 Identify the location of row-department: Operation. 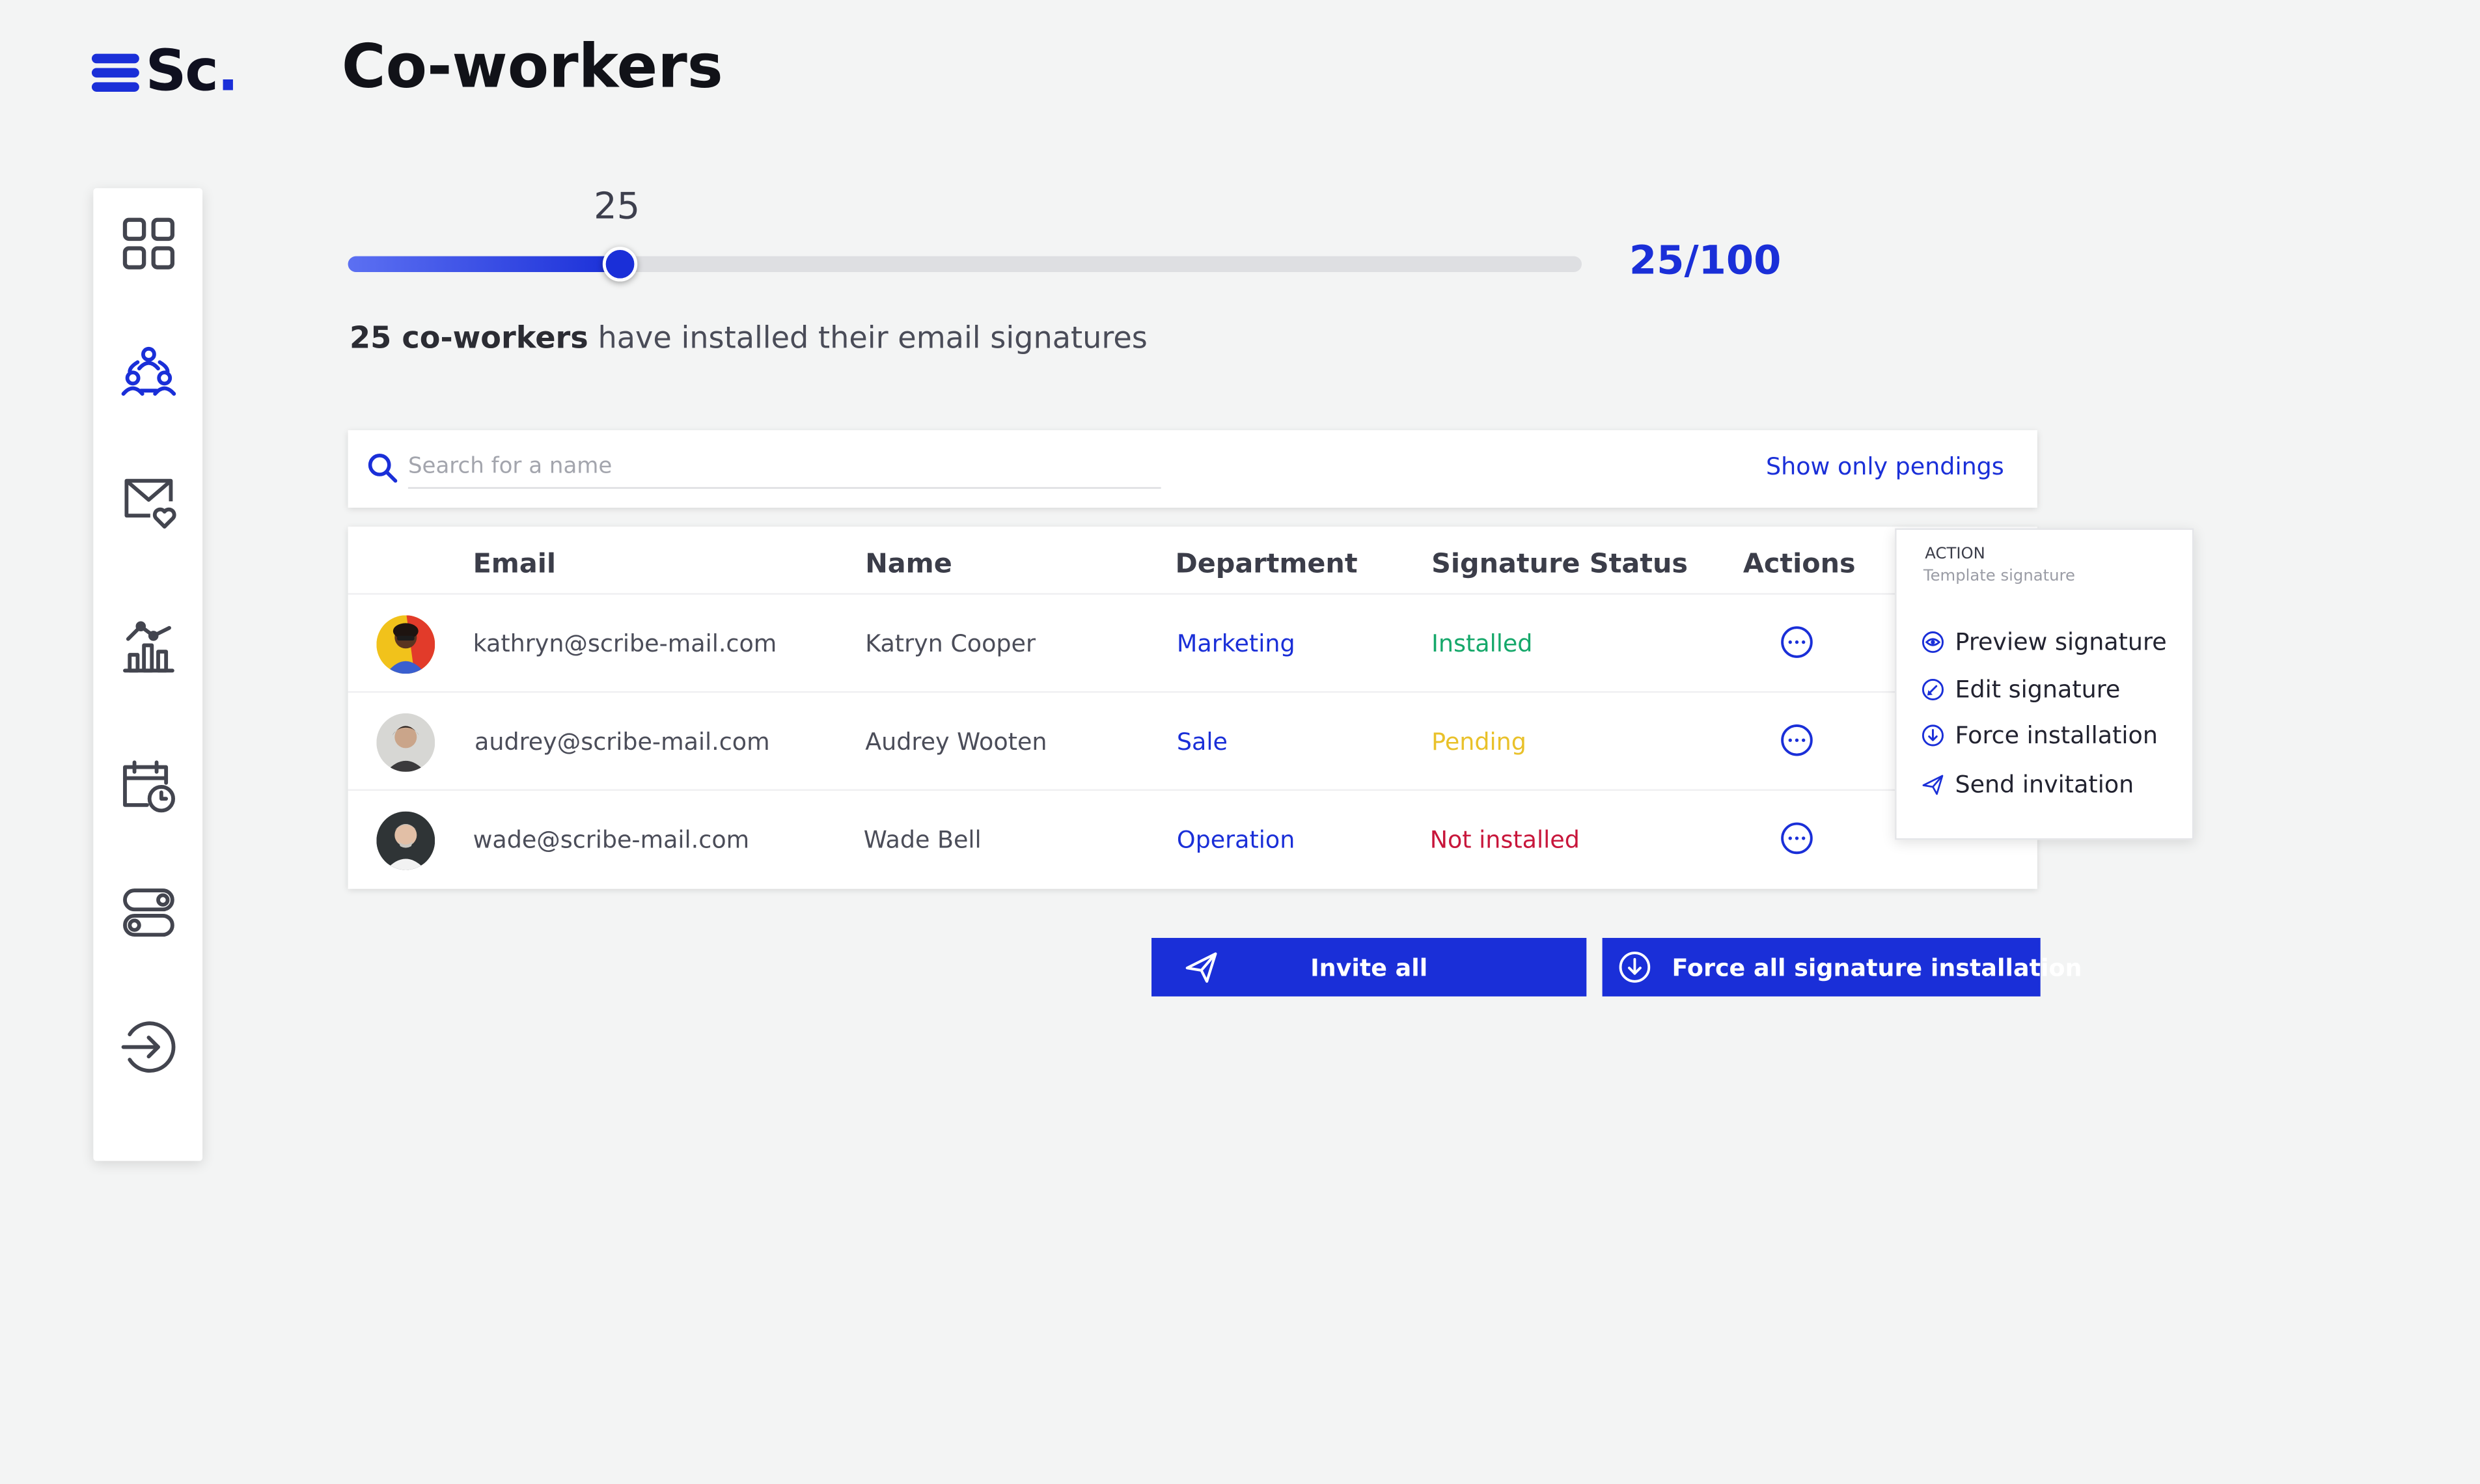
(1236, 840).